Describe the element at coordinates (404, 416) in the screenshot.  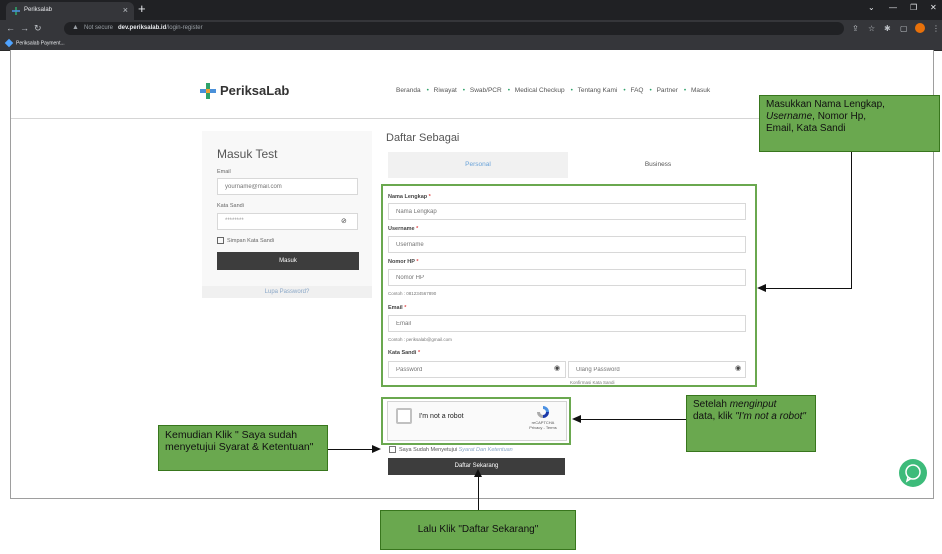
I see `recaptcha-checkbox` at that location.